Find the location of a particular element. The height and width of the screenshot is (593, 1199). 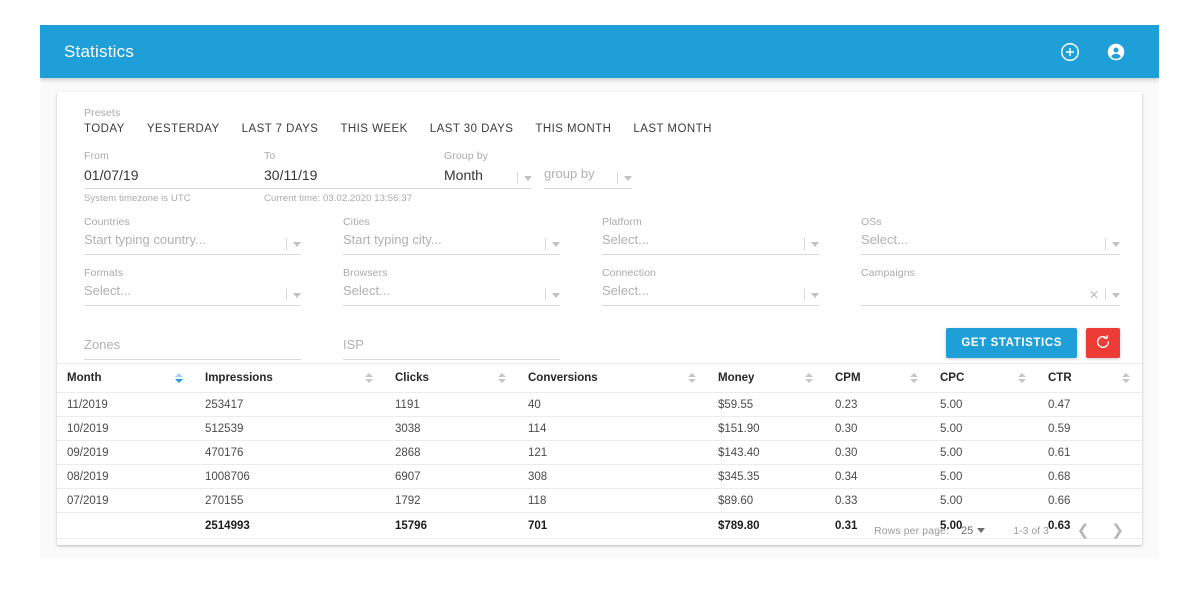

preset-yesterday: YESTERDAY is located at coordinates (183, 129).